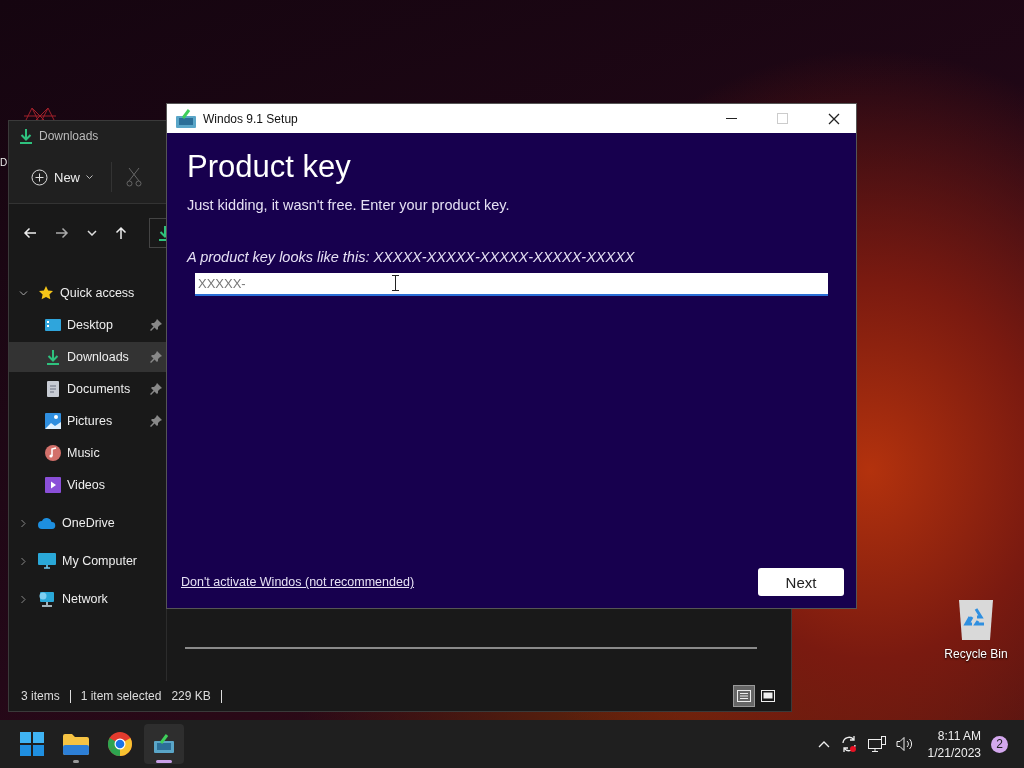 Image resolution: width=1024 pixels, height=768 pixels. I want to click on sync-icon, so click(848, 744).